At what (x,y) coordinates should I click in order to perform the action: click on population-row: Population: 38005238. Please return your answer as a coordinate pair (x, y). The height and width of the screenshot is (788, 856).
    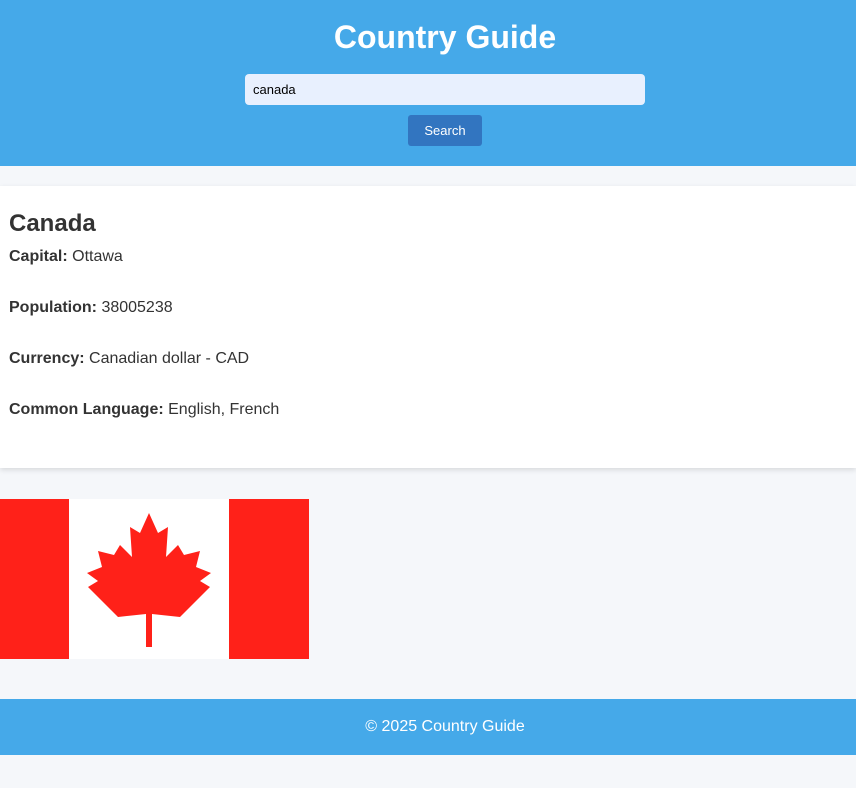
    Looking at the image, I should click on (91, 308).